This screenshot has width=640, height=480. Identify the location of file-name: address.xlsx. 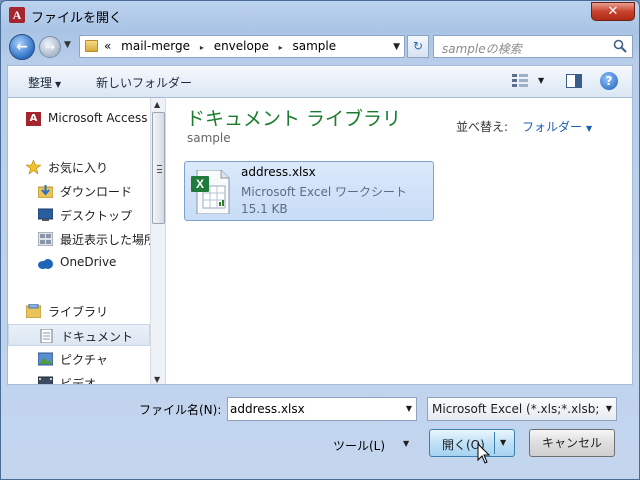
(278, 172).